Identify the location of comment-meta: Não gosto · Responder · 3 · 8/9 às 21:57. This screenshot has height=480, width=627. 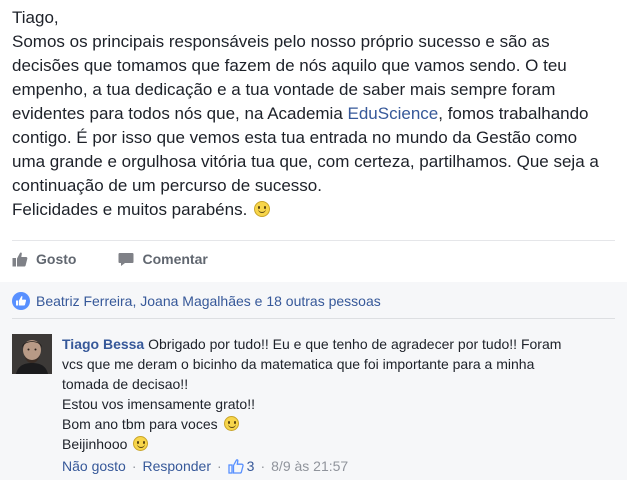
(205, 466).